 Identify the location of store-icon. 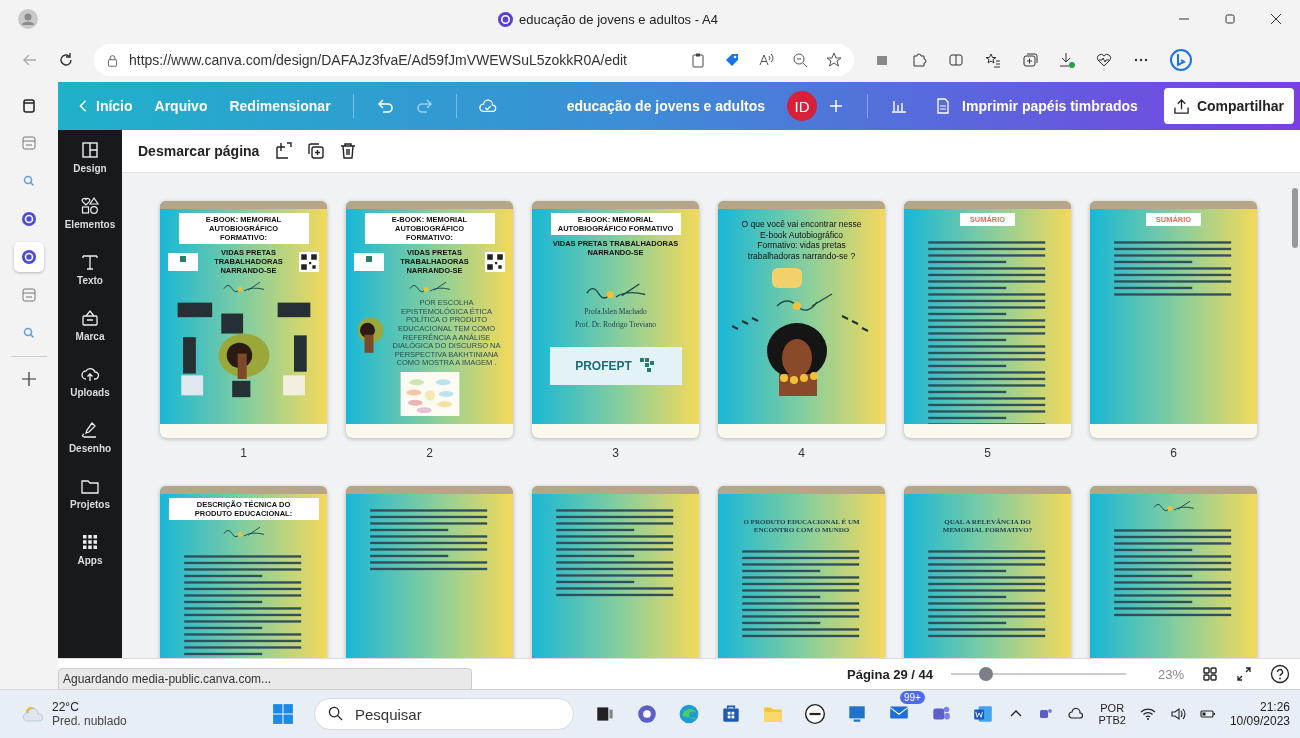
(731, 714).